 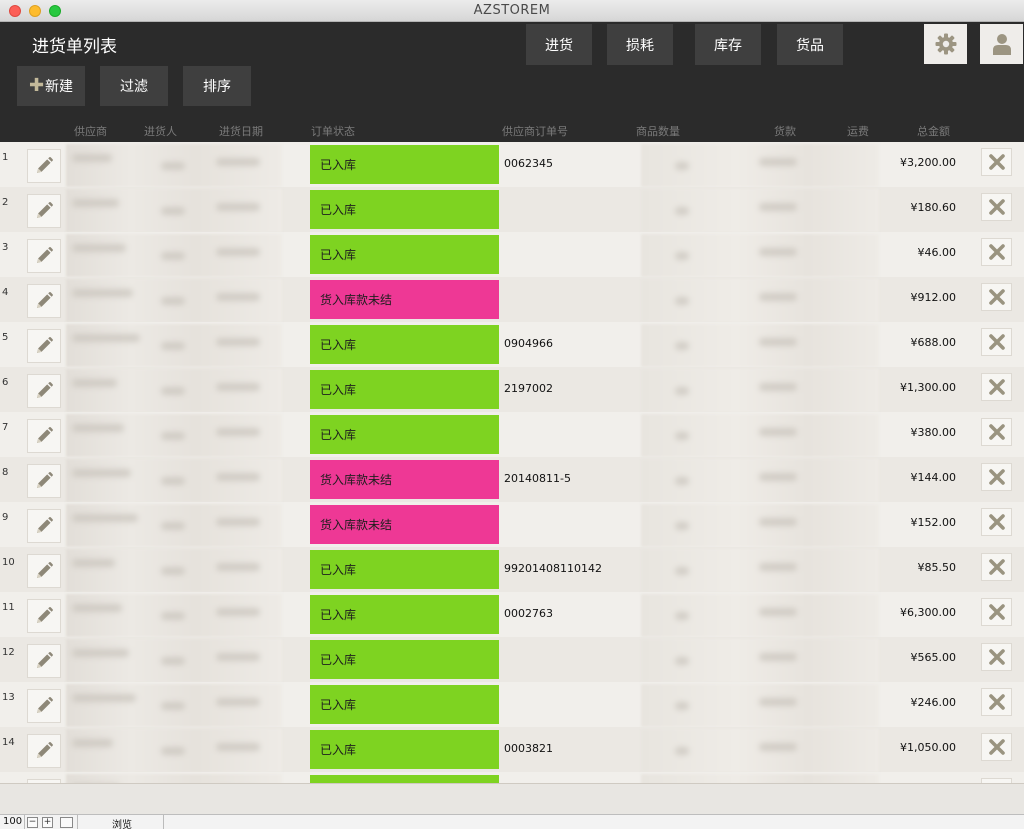 I want to click on column-header-supplier: 供应商, so click(x=90, y=131).